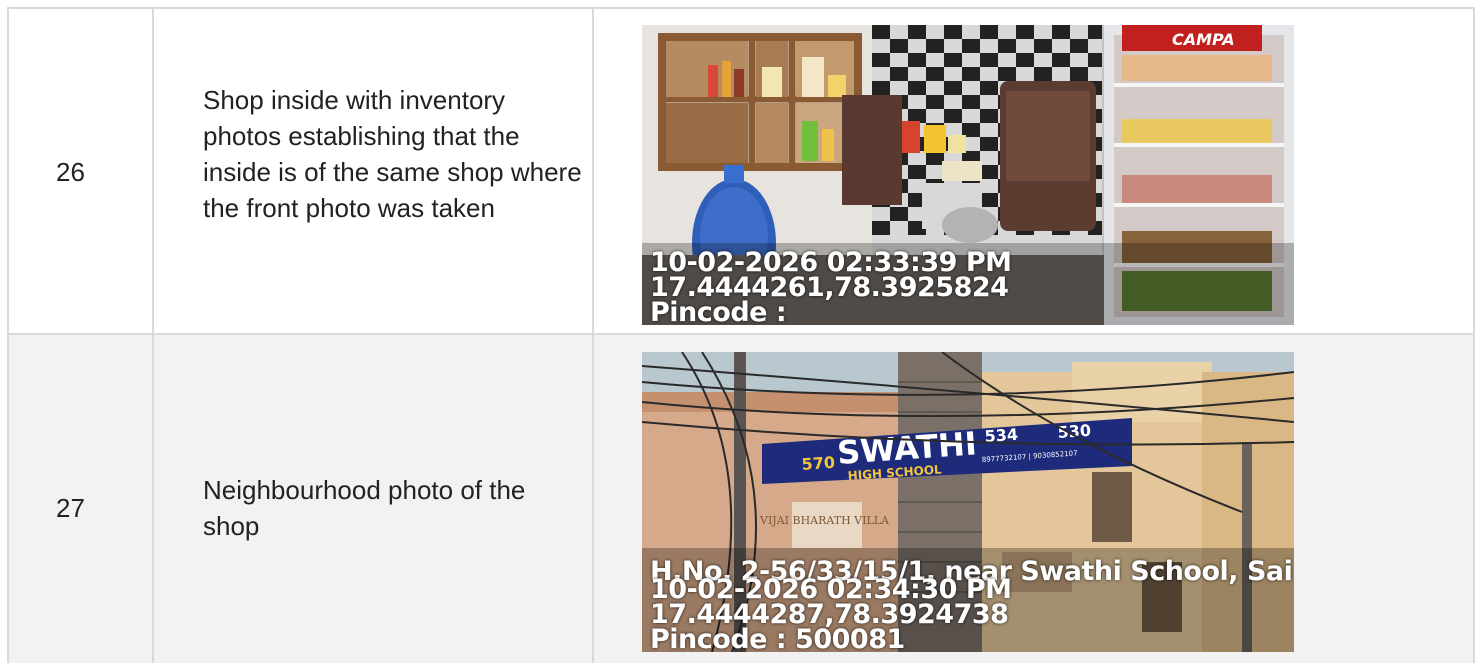  I want to click on banner-score-1: 570, so click(818, 463).